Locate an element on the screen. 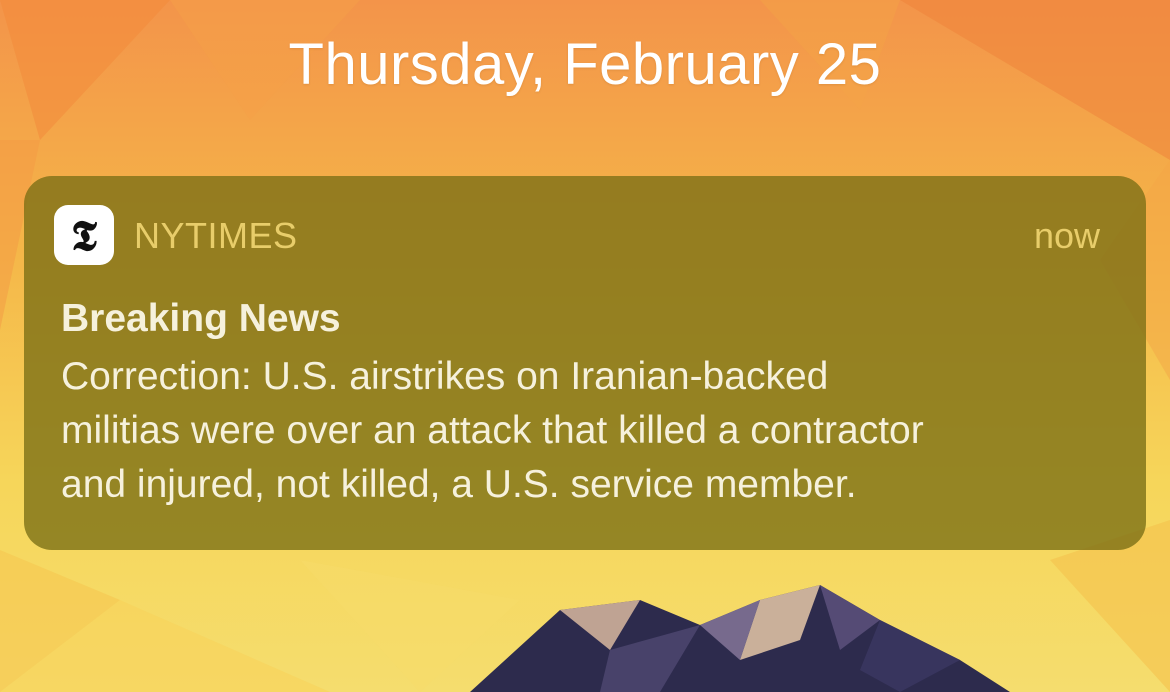 This screenshot has height=692, width=1170. nytimes-logo-icon: 𝕿 is located at coordinates (84, 235).